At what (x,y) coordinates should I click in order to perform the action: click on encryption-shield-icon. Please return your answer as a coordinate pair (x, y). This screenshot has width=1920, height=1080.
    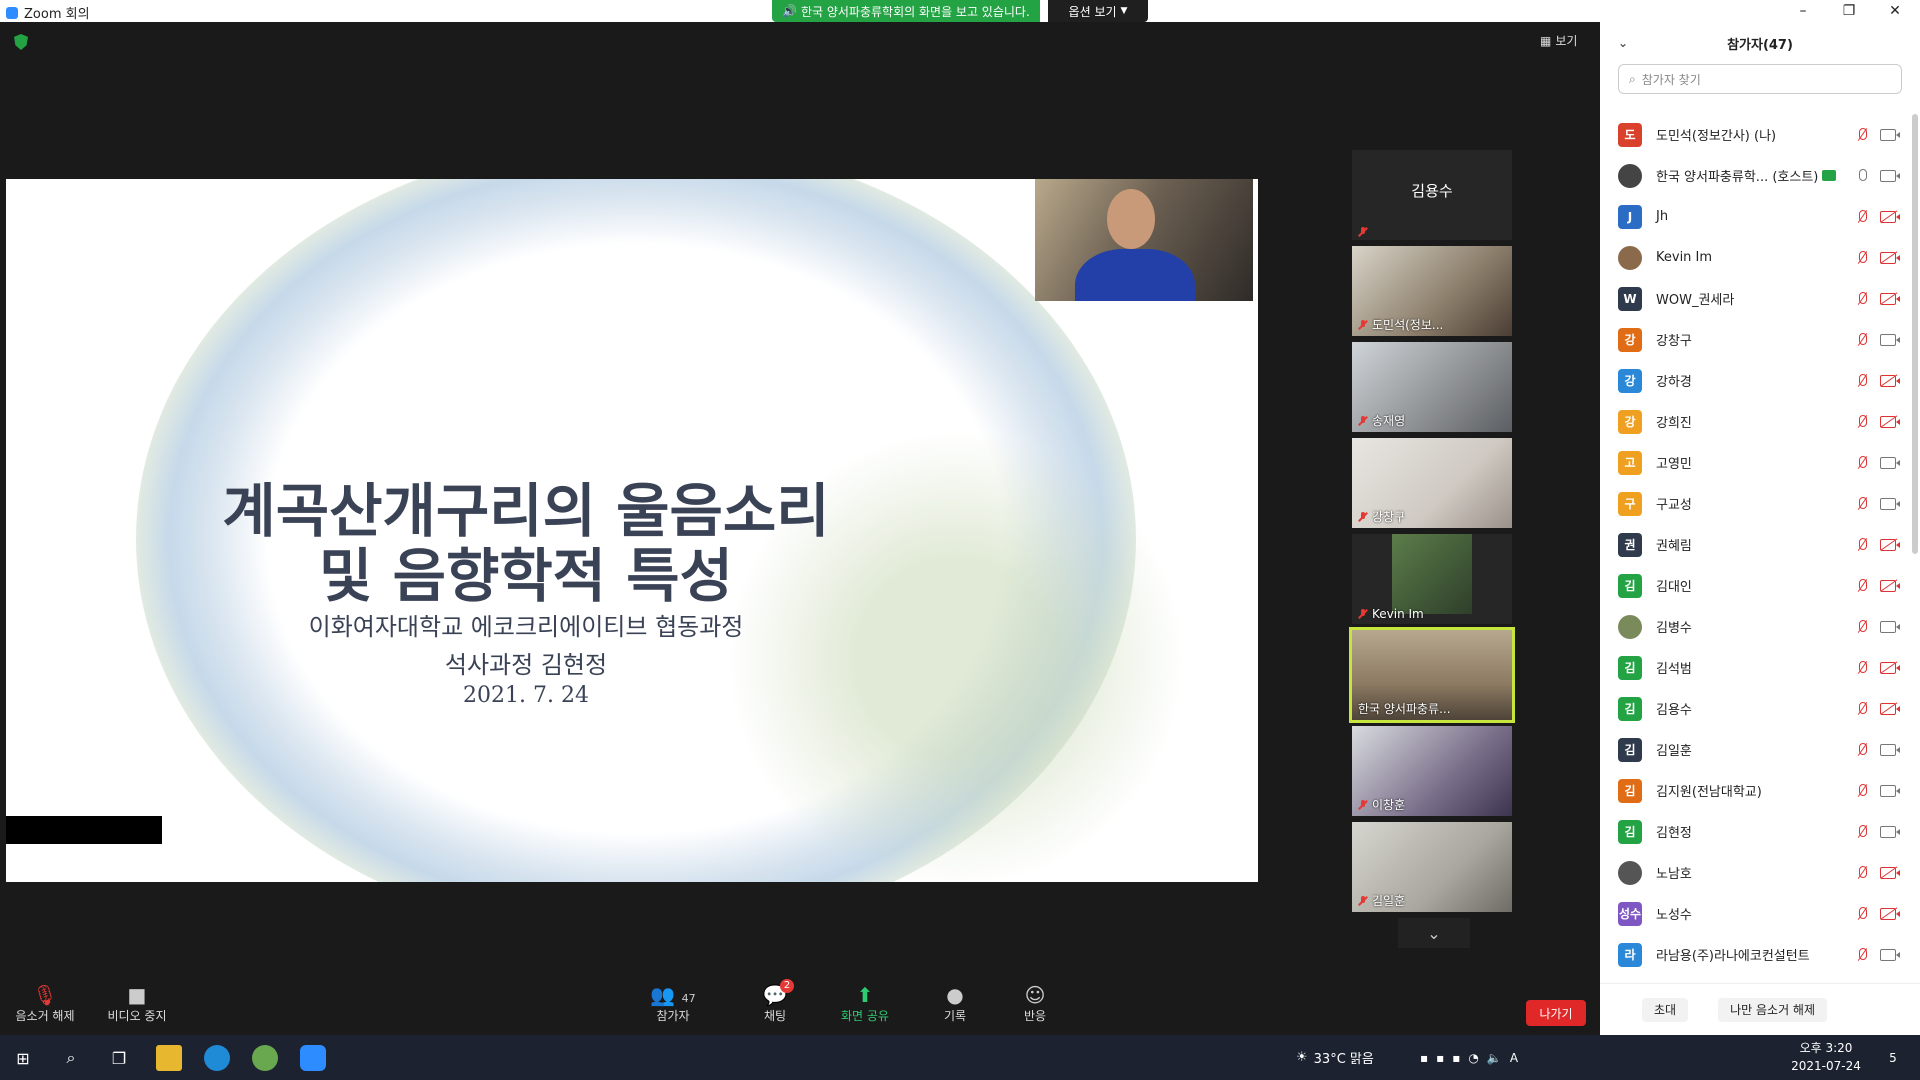
    Looking at the image, I should click on (21, 42).